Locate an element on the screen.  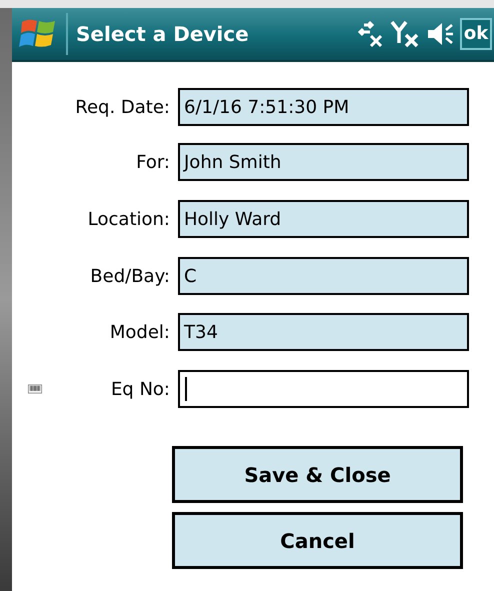
input-field: T34 is located at coordinates (323, 332).